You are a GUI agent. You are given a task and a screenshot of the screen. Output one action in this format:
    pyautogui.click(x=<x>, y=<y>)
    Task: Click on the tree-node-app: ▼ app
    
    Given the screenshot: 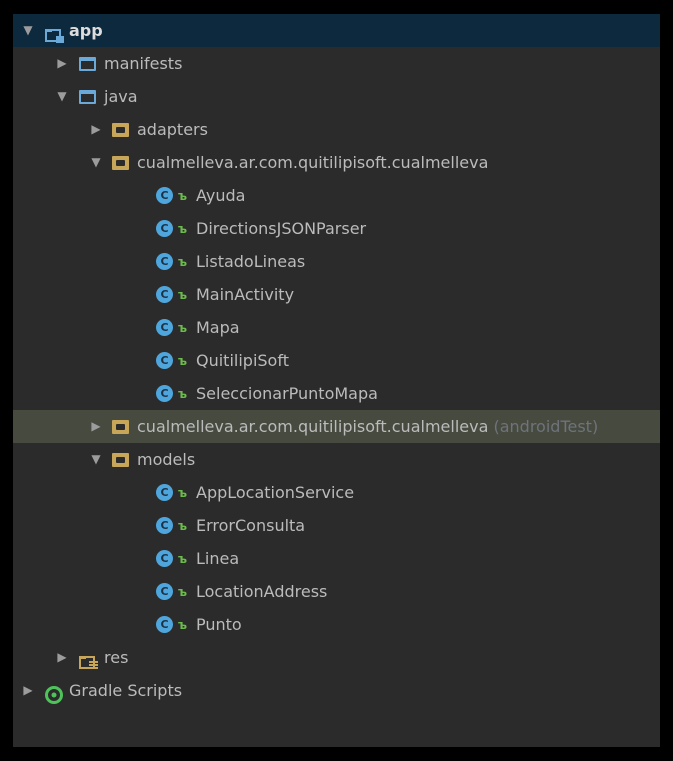 What is the action you would take?
    pyautogui.click(x=336, y=30)
    